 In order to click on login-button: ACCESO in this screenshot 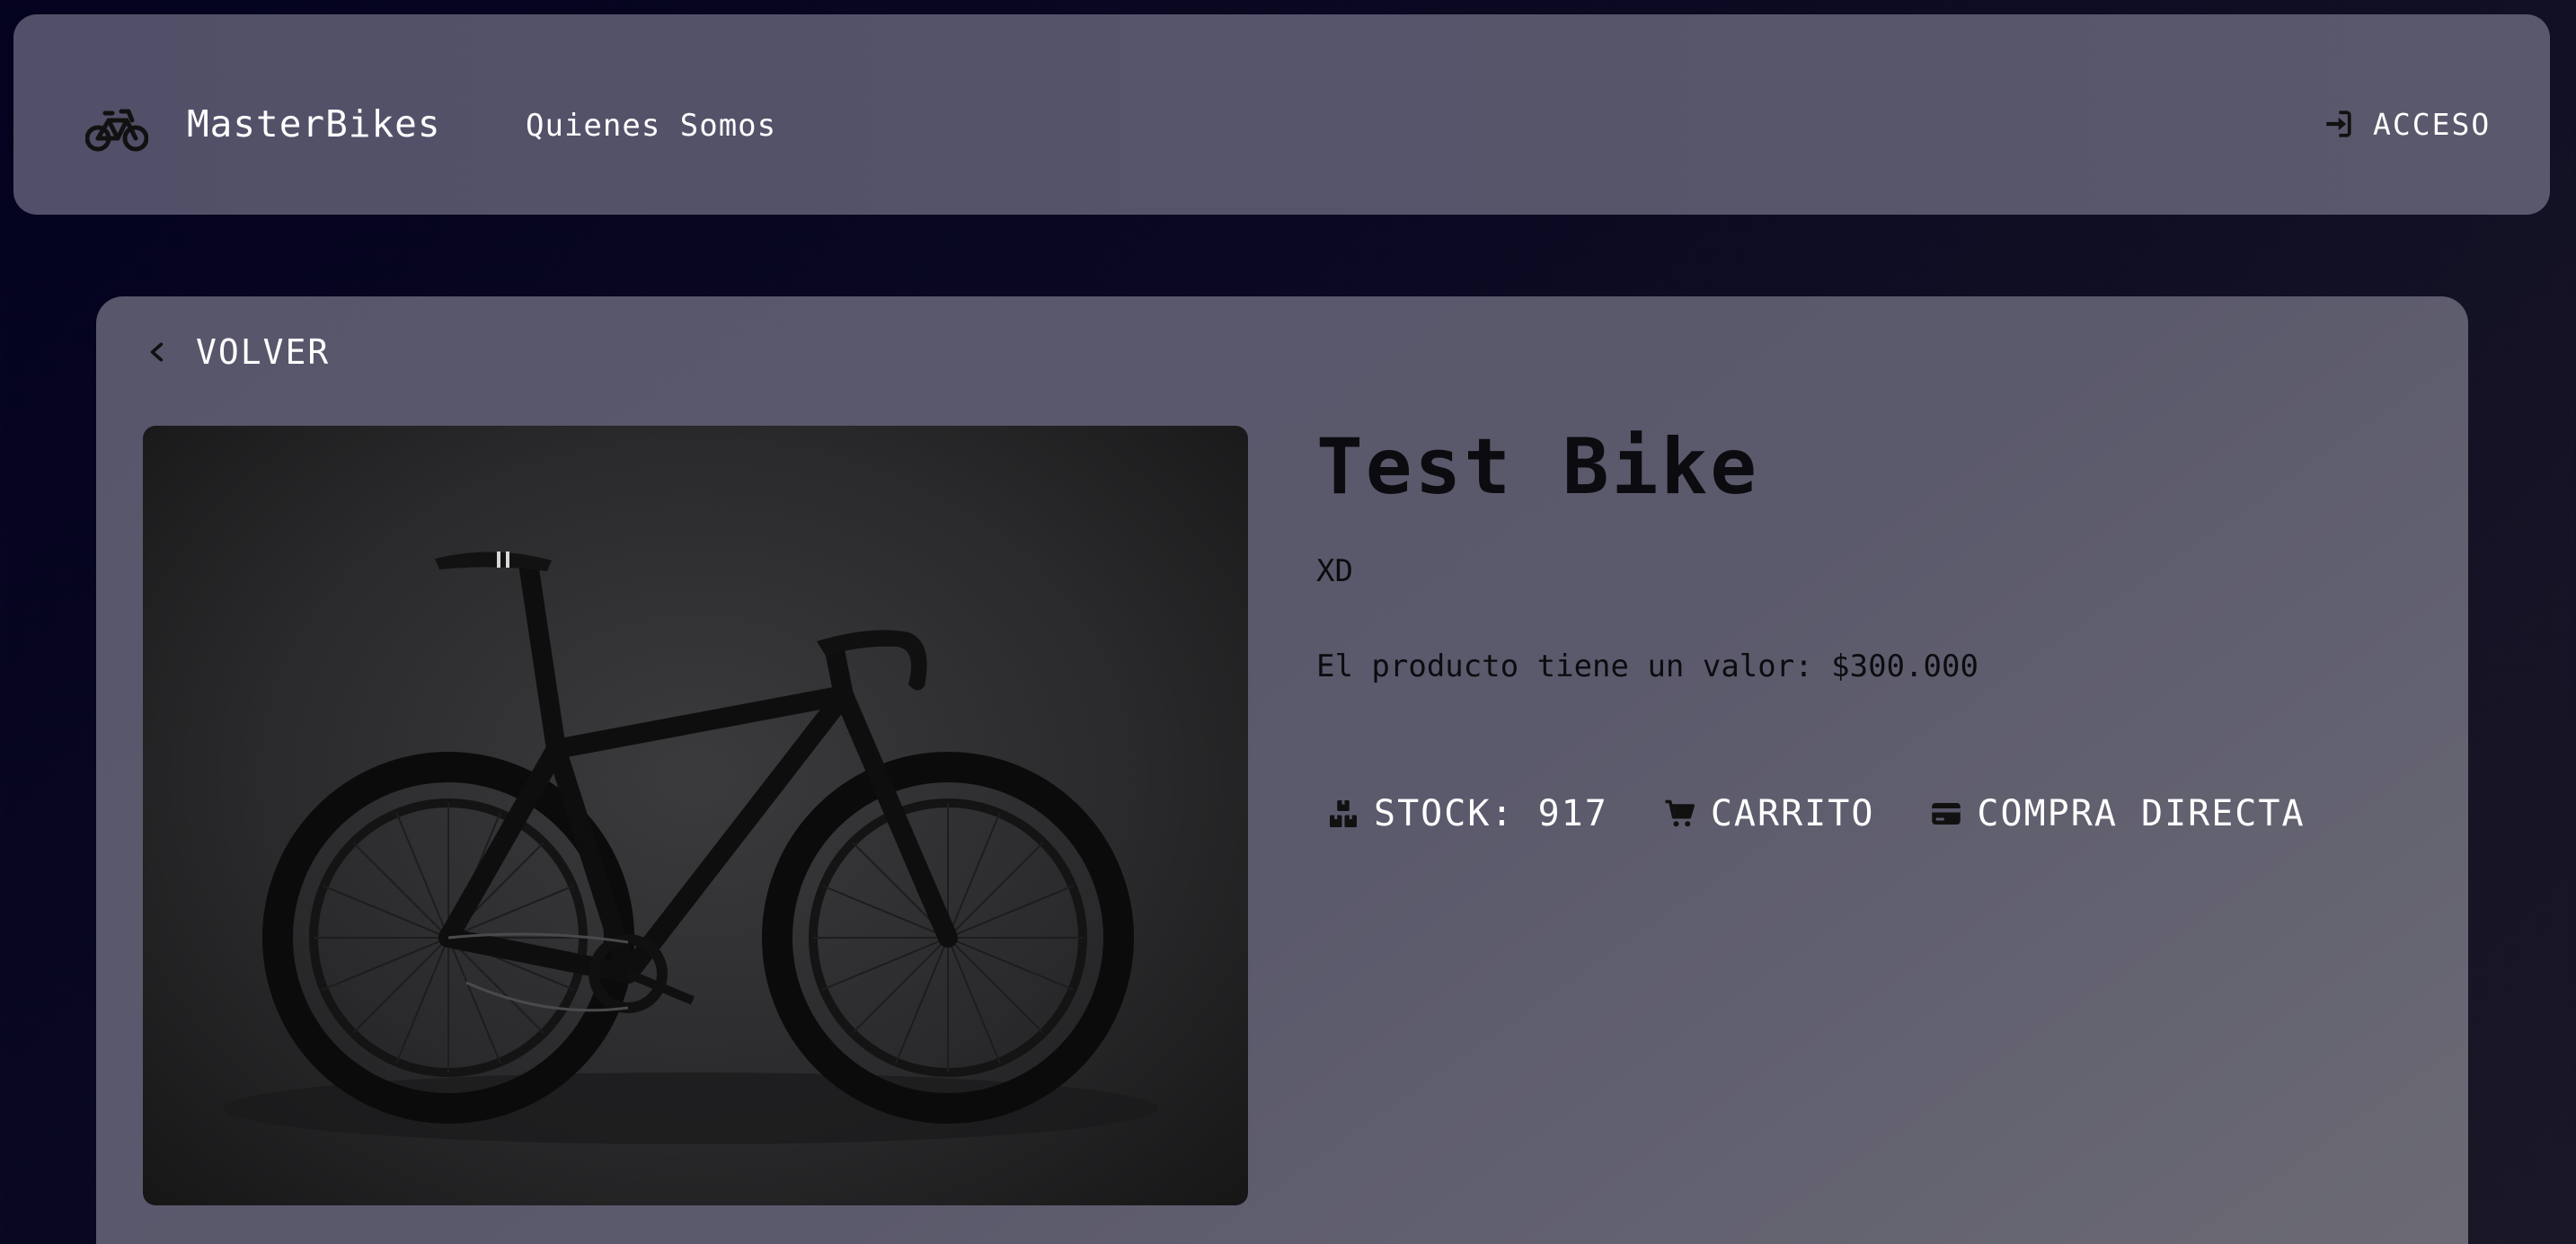, I will do `click(2407, 124)`.